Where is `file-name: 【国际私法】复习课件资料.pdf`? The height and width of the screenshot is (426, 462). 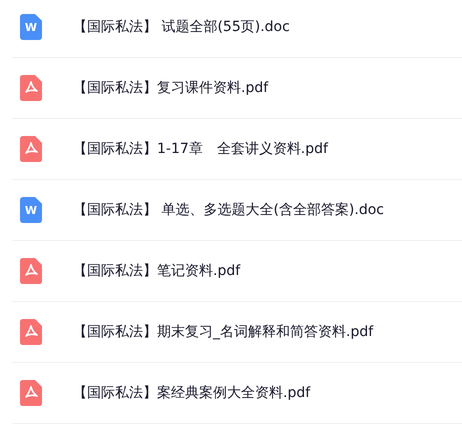
file-name: 【国际私法】复习课件资料.pdf is located at coordinates (170, 88).